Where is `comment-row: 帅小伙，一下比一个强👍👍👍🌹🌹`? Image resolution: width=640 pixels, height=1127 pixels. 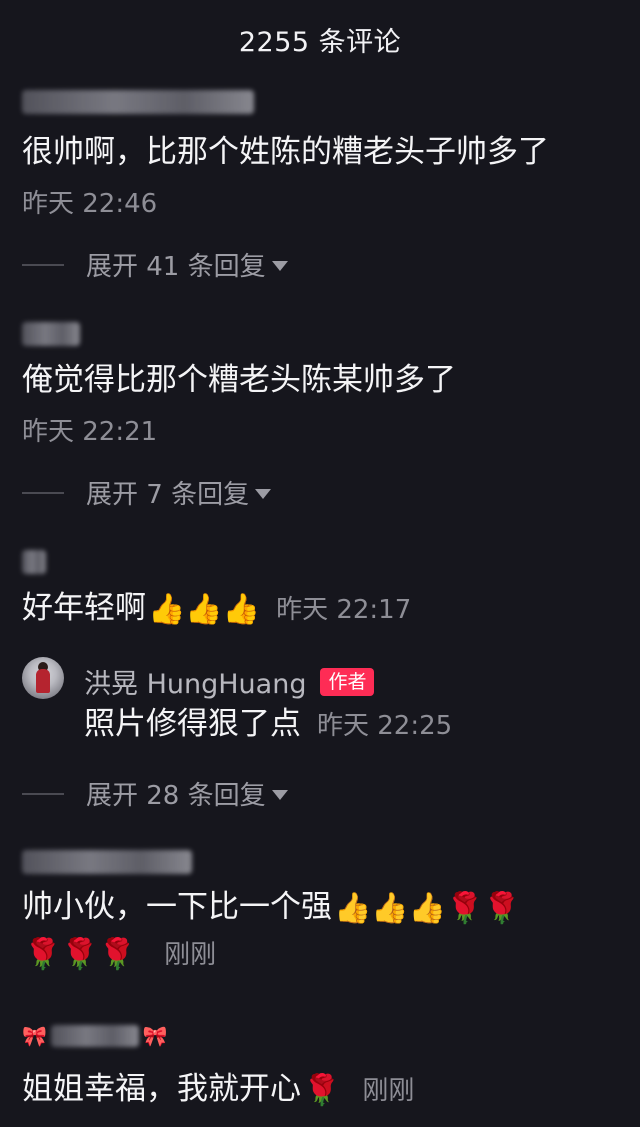
comment-row: 帅小伙，一下比一个强👍👍👍🌹🌹 is located at coordinates (271, 908).